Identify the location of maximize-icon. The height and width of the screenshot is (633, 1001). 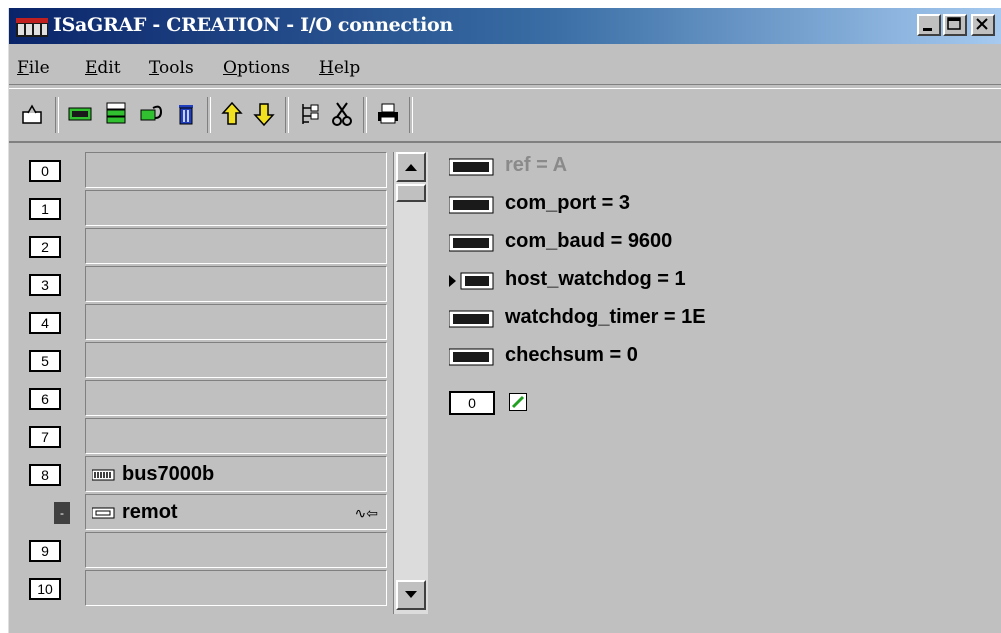
(954, 23).